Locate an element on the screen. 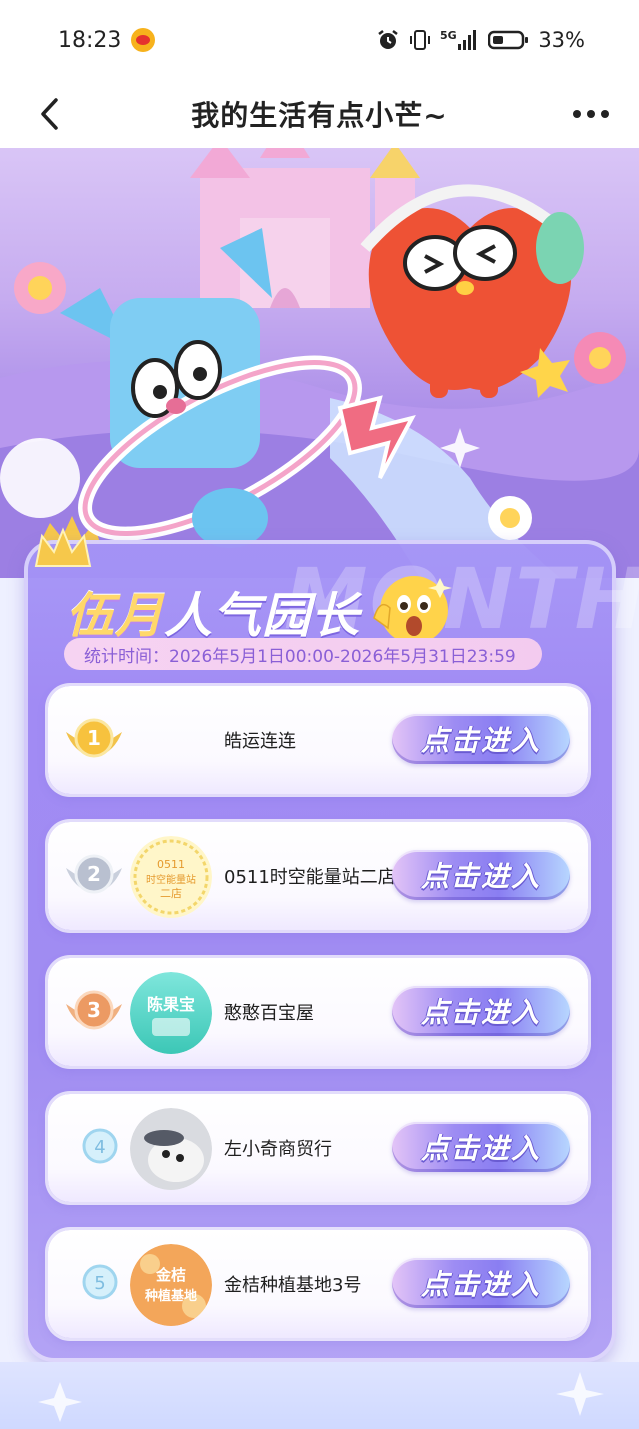  svg-text: 金桔 is located at coordinates (170, 1275).